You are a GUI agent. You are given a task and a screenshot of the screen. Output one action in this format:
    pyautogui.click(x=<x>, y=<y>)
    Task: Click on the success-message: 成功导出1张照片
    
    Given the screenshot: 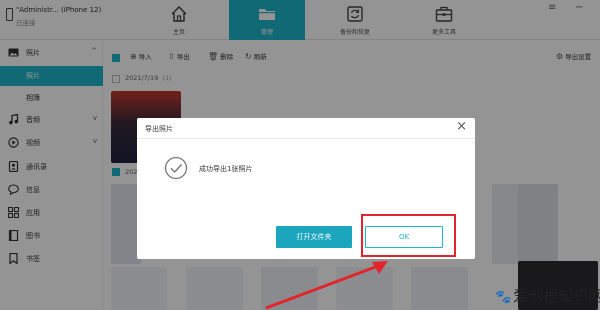 What is the action you would take?
    pyautogui.click(x=226, y=169)
    